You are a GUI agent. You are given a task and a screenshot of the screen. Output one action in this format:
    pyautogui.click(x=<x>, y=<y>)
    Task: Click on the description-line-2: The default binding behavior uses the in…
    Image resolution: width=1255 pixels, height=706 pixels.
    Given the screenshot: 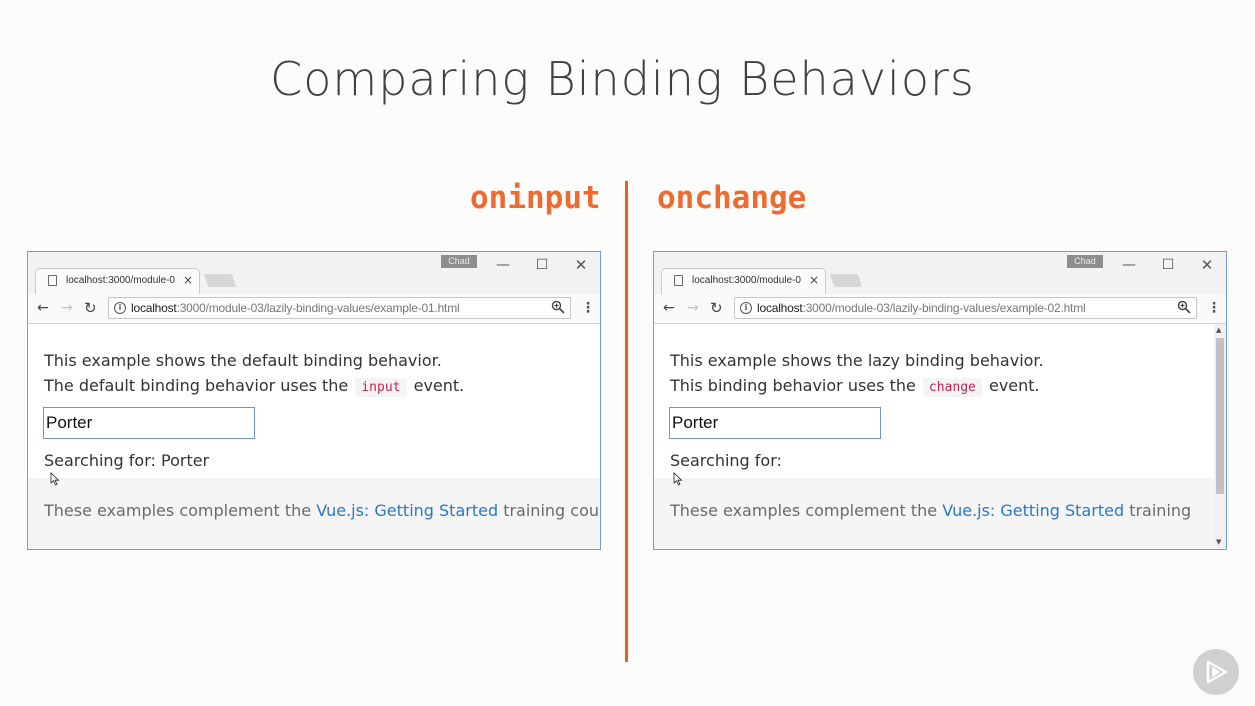 What is the action you would take?
    pyautogui.click(x=254, y=386)
    